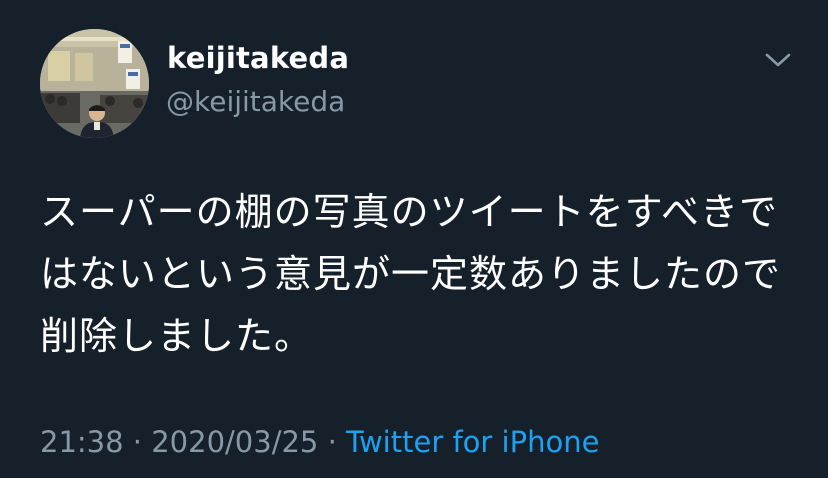 The image size is (828, 478). Describe the element at coordinates (472, 442) in the screenshot. I see `source-link: Twitter for iPhone` at that location.